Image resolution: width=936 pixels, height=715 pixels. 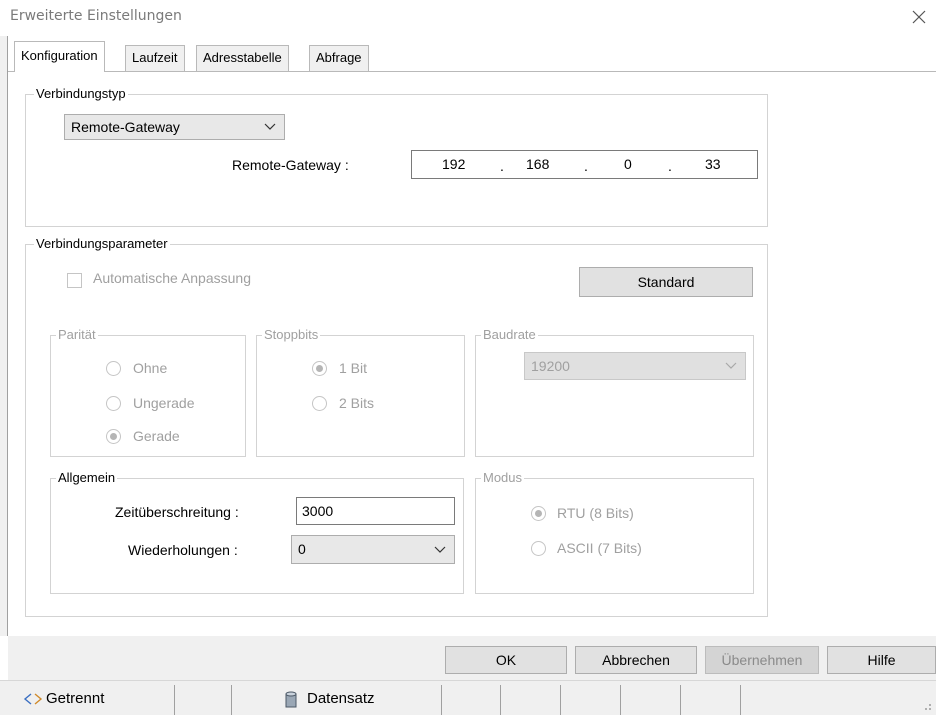 I want to click on ip-octet-3: 0, so click(x=628, y=164).